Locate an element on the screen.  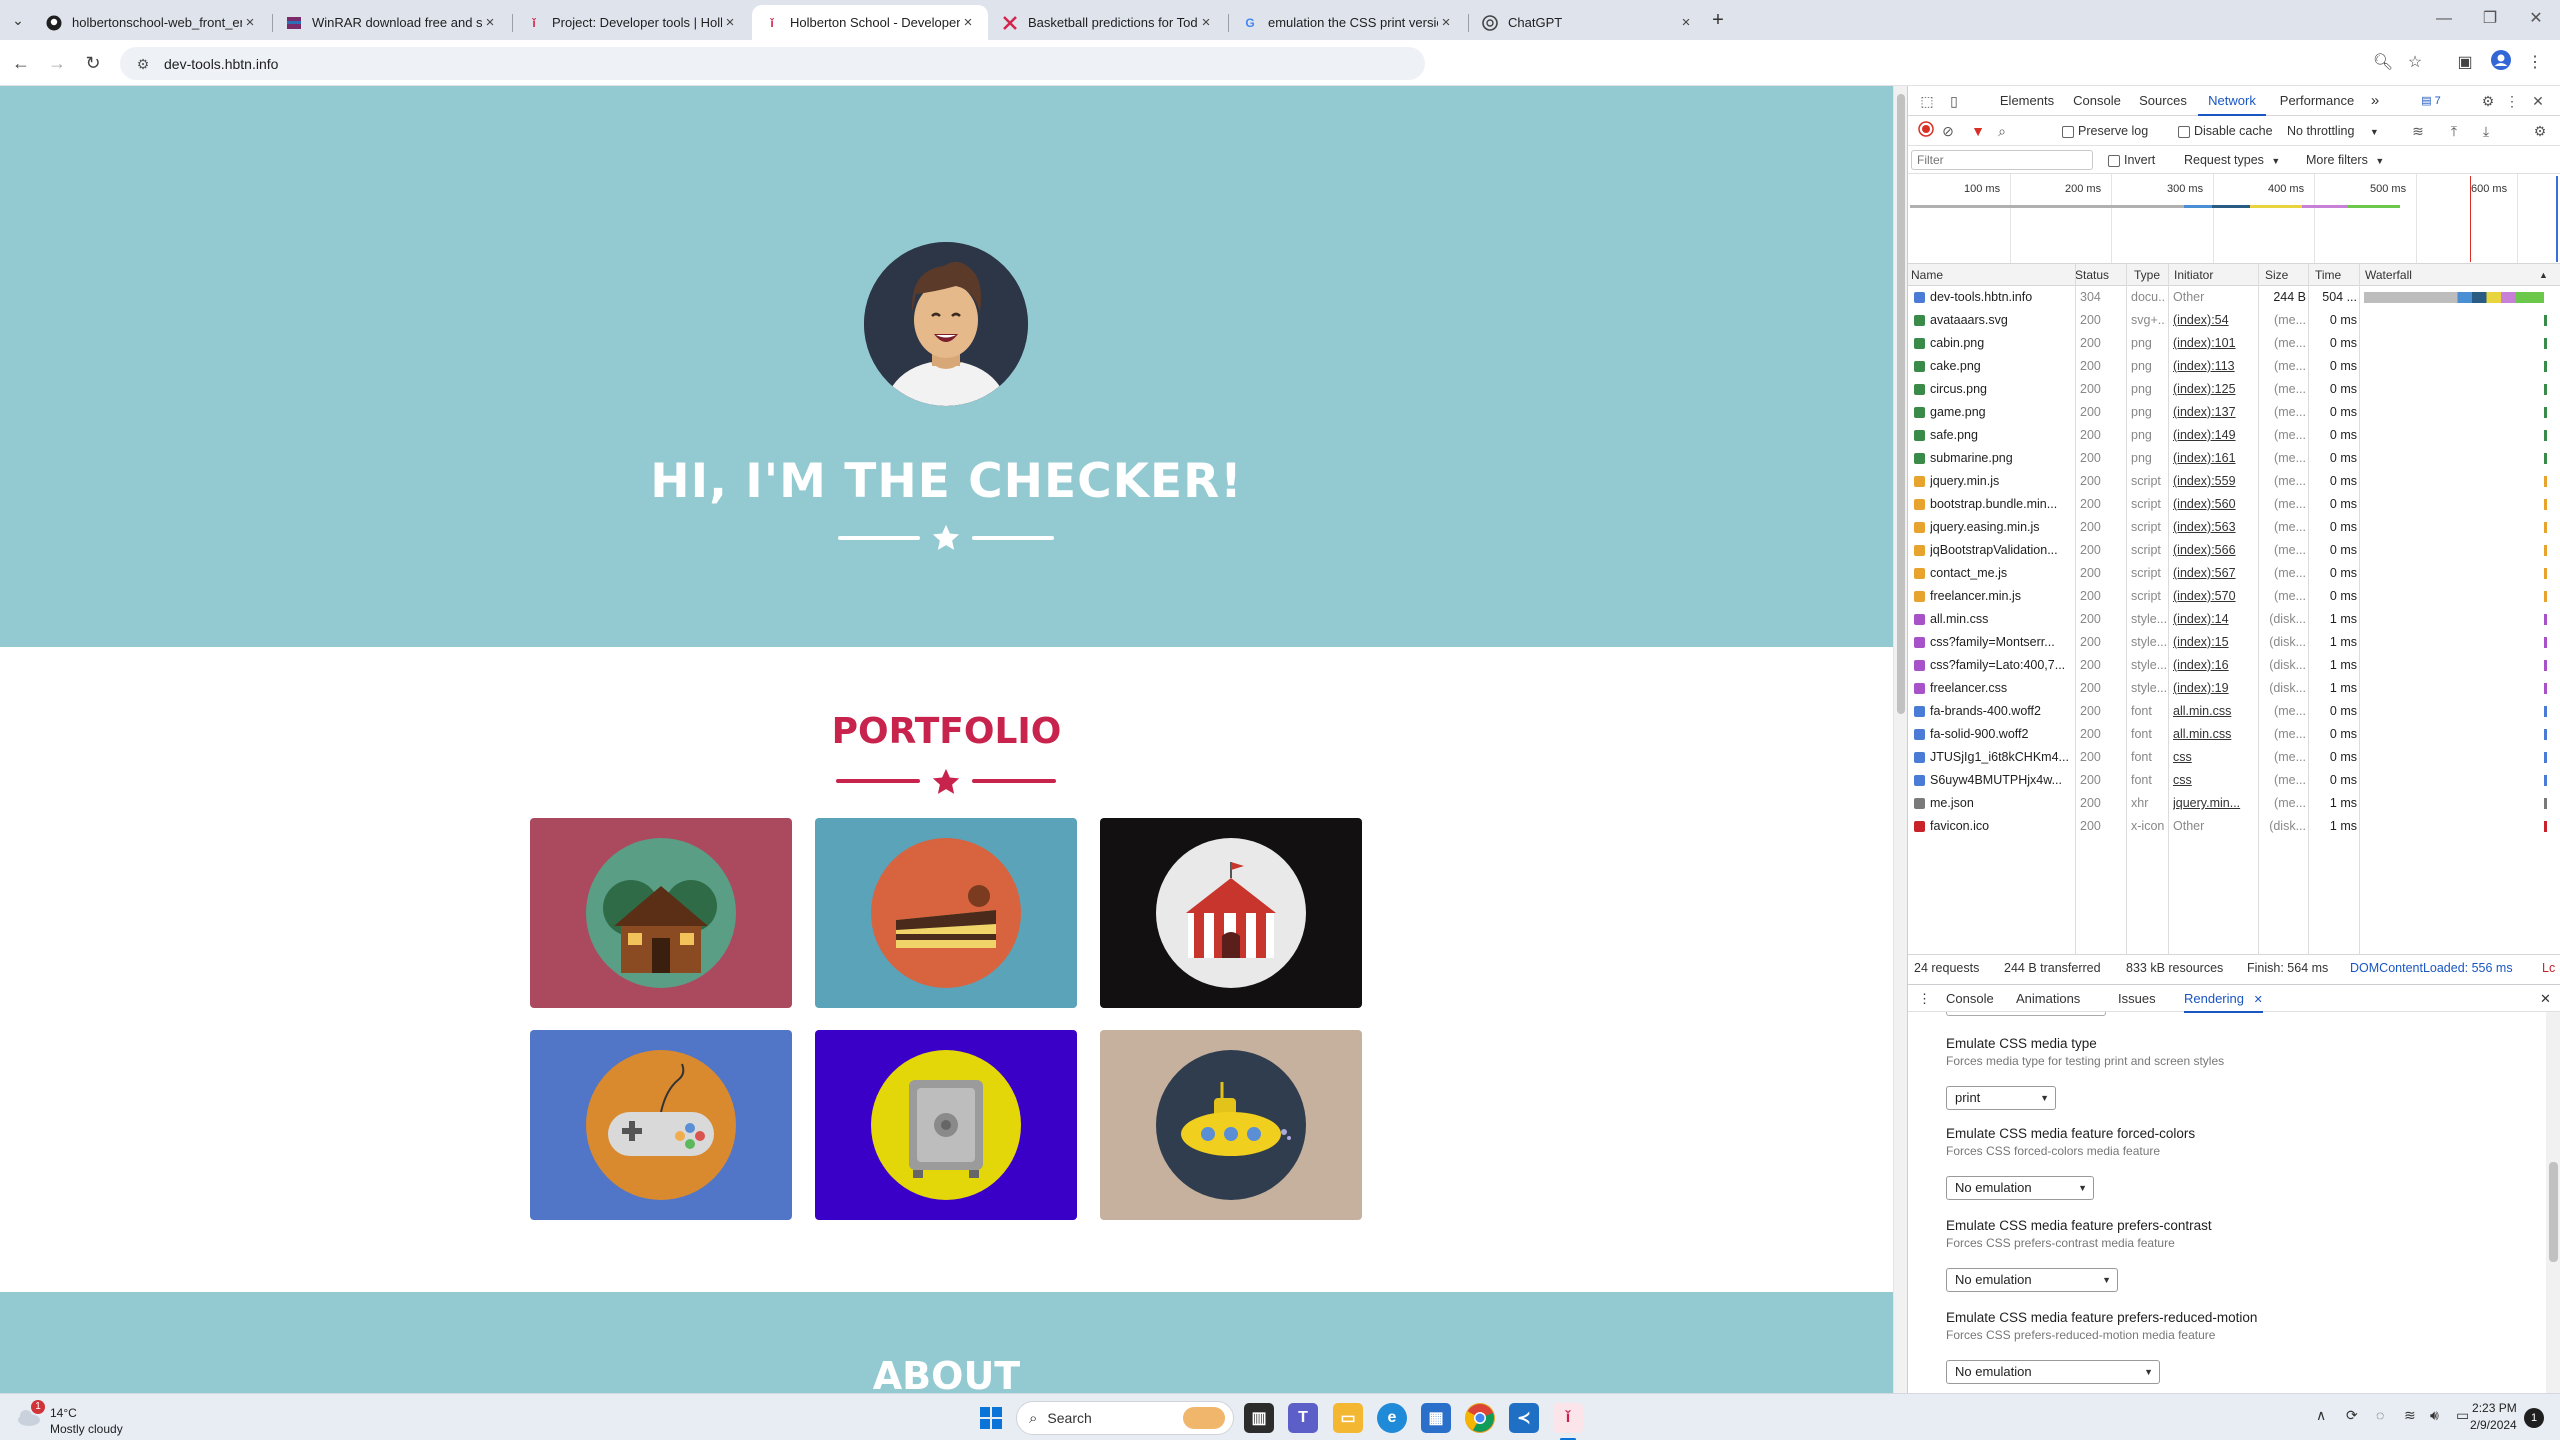
request-name: avataaars.svg is located at coordinates (2002, 320).